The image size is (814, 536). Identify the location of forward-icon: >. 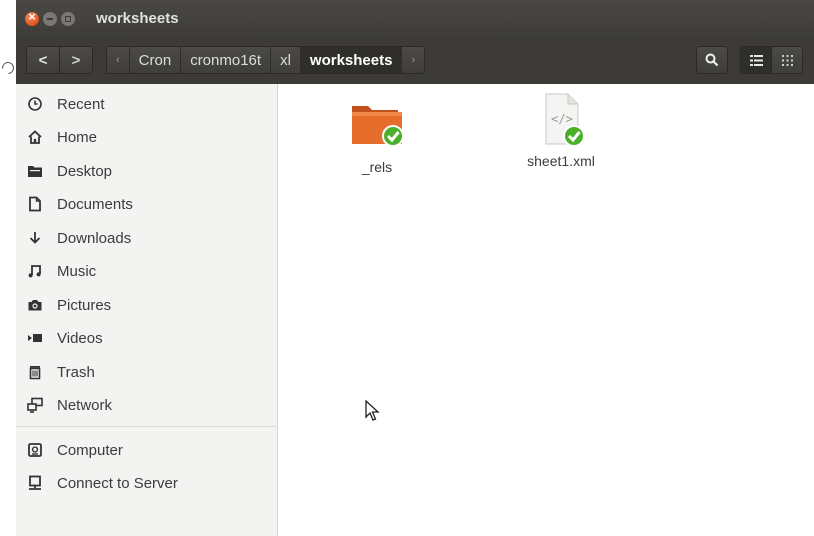
(76, 60).